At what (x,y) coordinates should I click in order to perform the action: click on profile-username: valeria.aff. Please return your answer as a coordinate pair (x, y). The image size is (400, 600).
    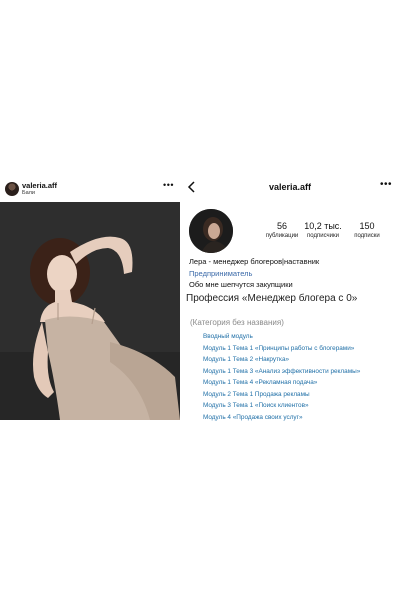
    Looking at the image, I should click on (290, 187).